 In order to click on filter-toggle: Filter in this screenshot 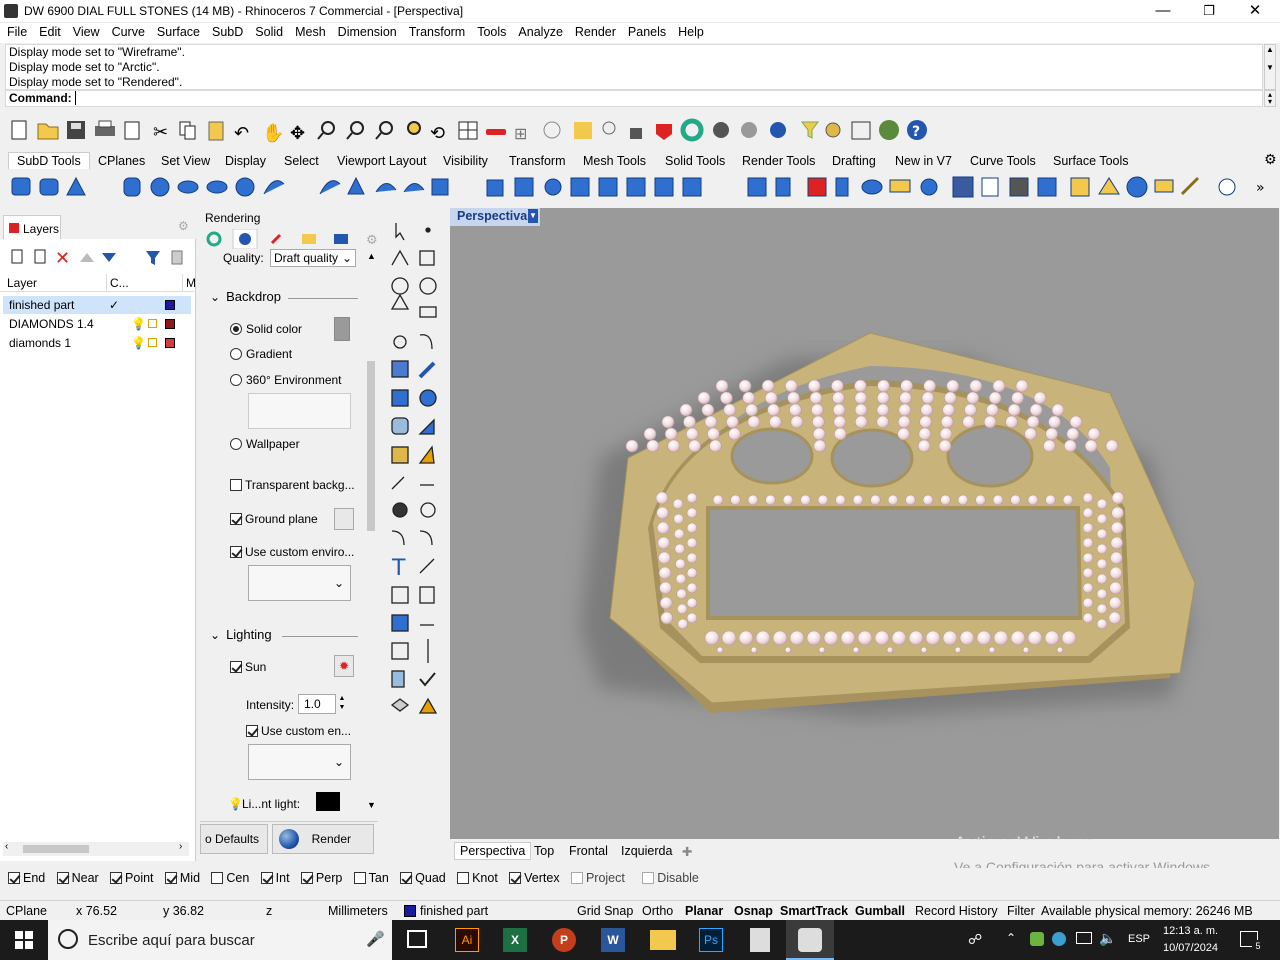, I will do `click(1021, 911)`.